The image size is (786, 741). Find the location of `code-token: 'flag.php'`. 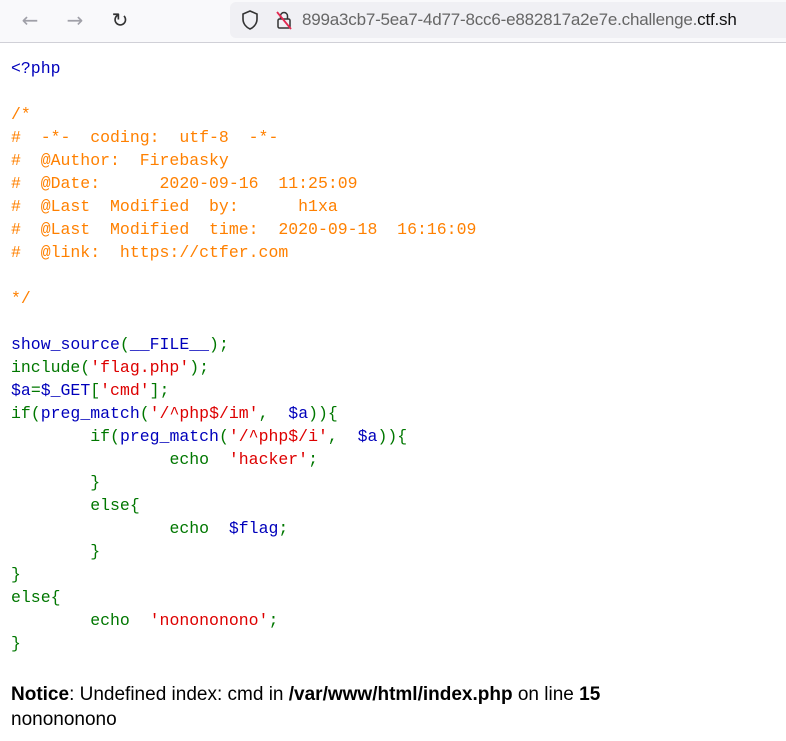

code-token: 'flag.php' is located at coordinates (140, 367).